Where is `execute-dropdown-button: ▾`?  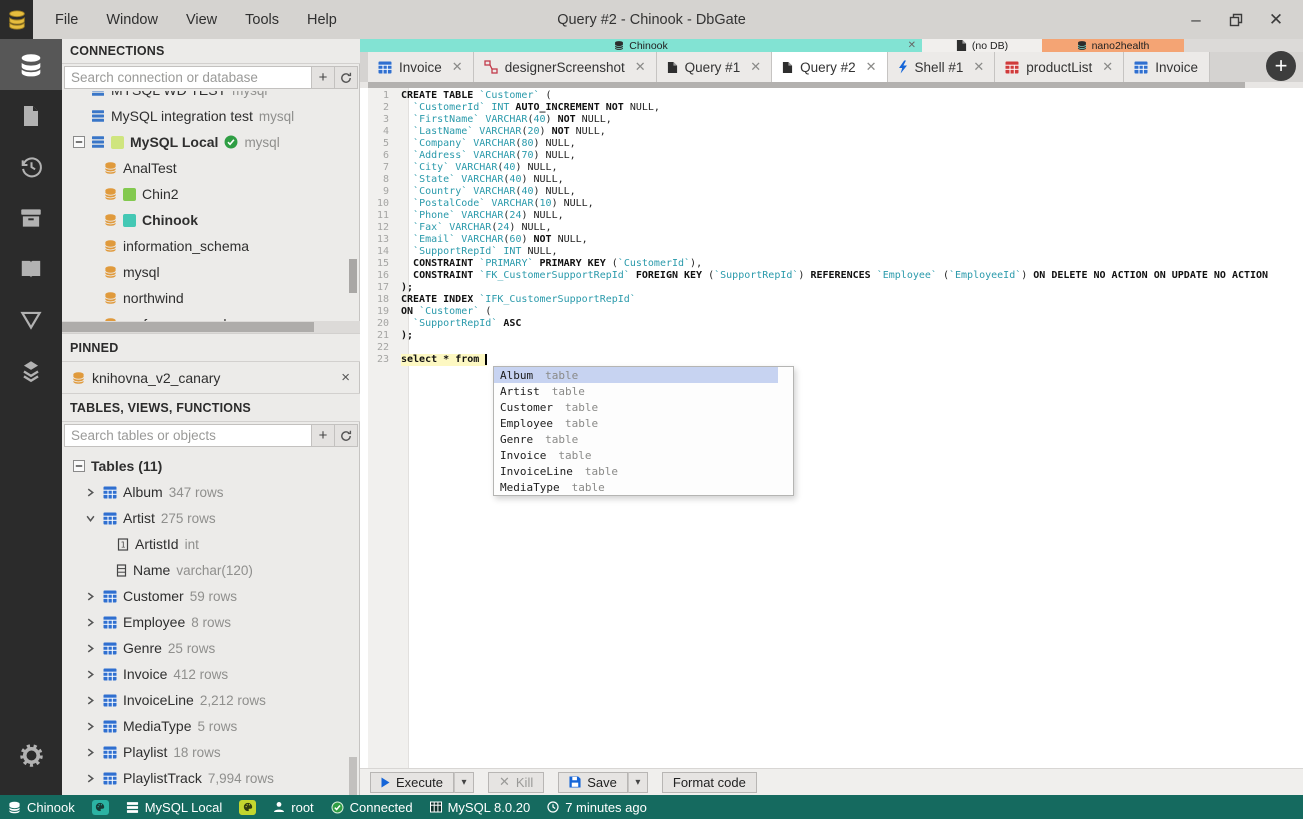
execute-dropdown-button: ▾ is located at coordinates (463, 782).